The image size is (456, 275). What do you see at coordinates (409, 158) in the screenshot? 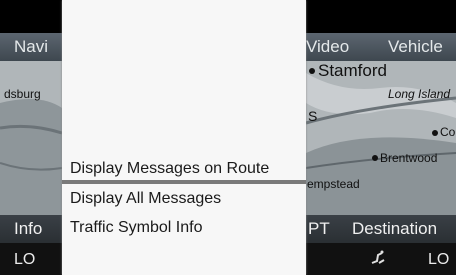
I see `map-label-brentwood: Brentwood` at bounding box center [409, 158].